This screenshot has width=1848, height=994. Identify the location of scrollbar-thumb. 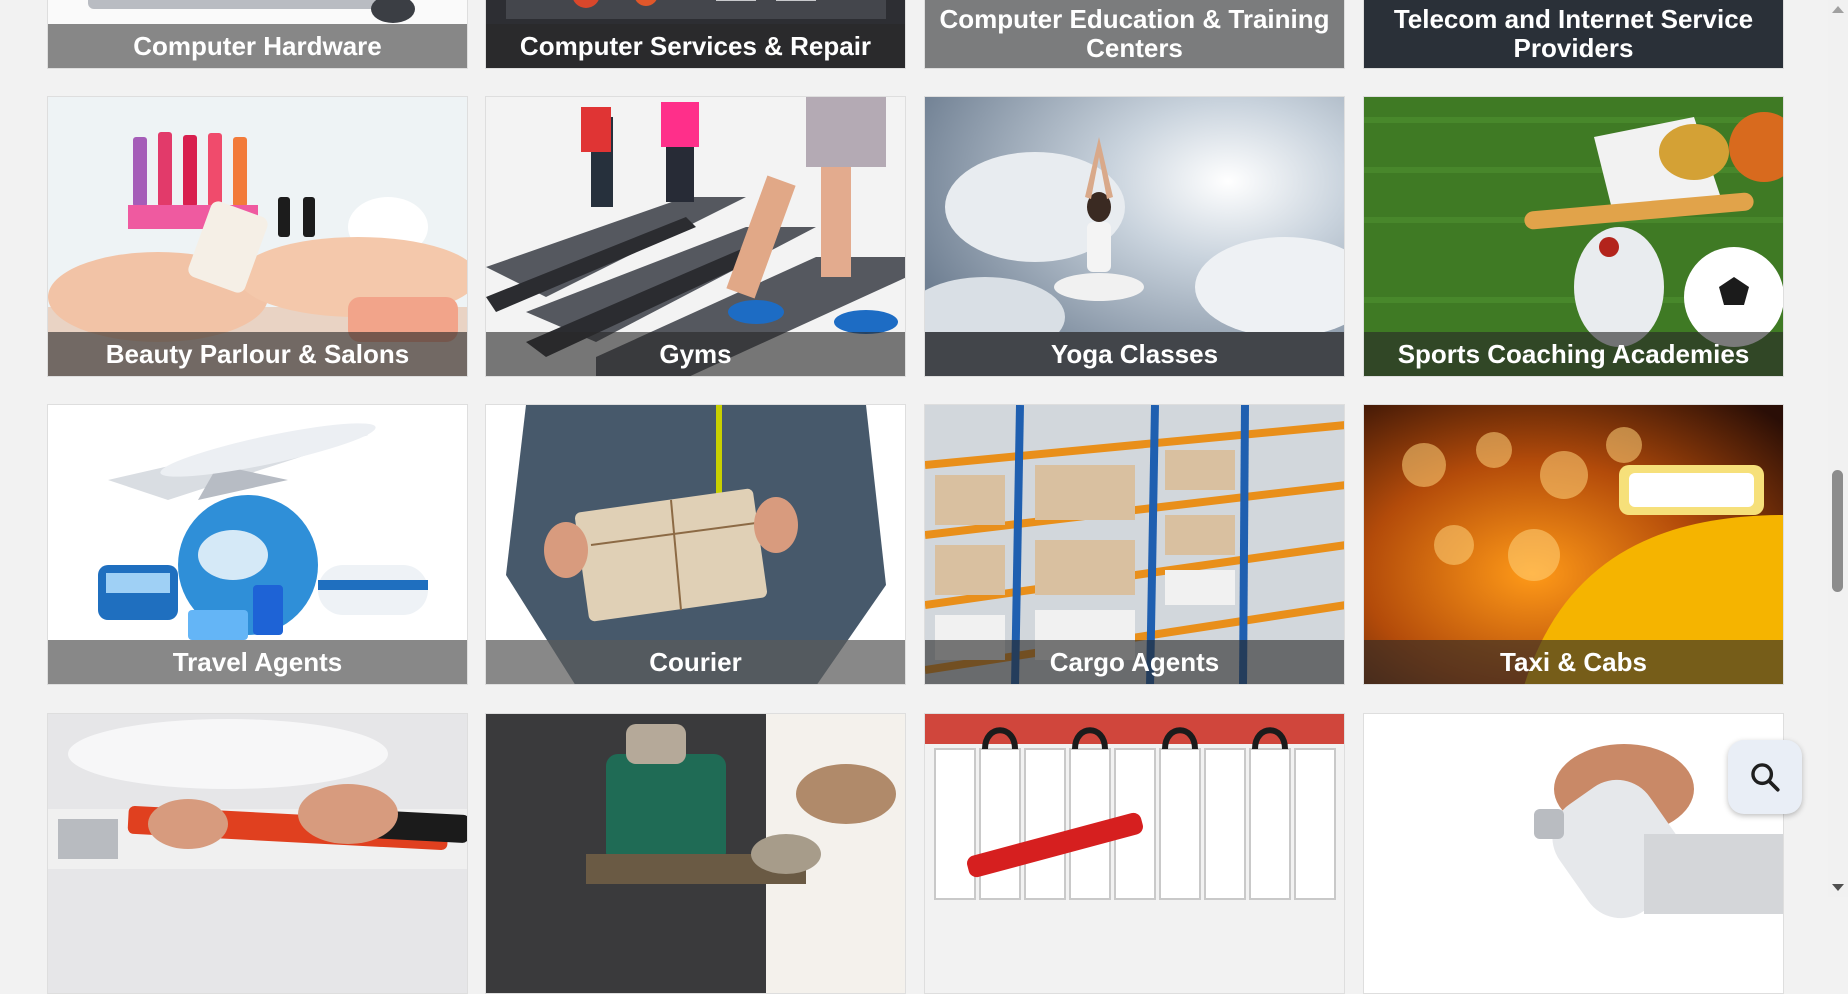
(1837, 531).